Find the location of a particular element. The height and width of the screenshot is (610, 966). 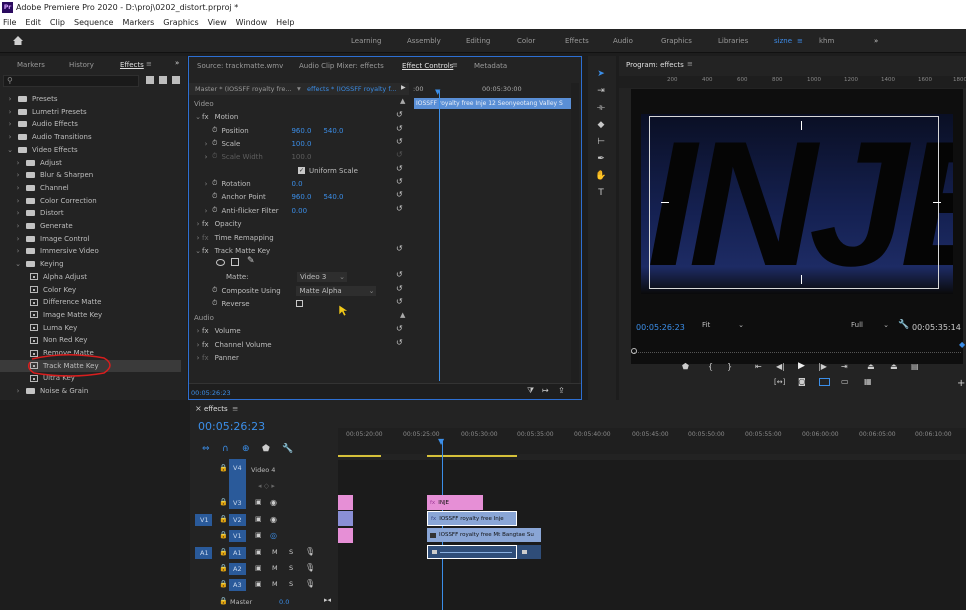

transform-handle-right is located at coordinates (937, 202).